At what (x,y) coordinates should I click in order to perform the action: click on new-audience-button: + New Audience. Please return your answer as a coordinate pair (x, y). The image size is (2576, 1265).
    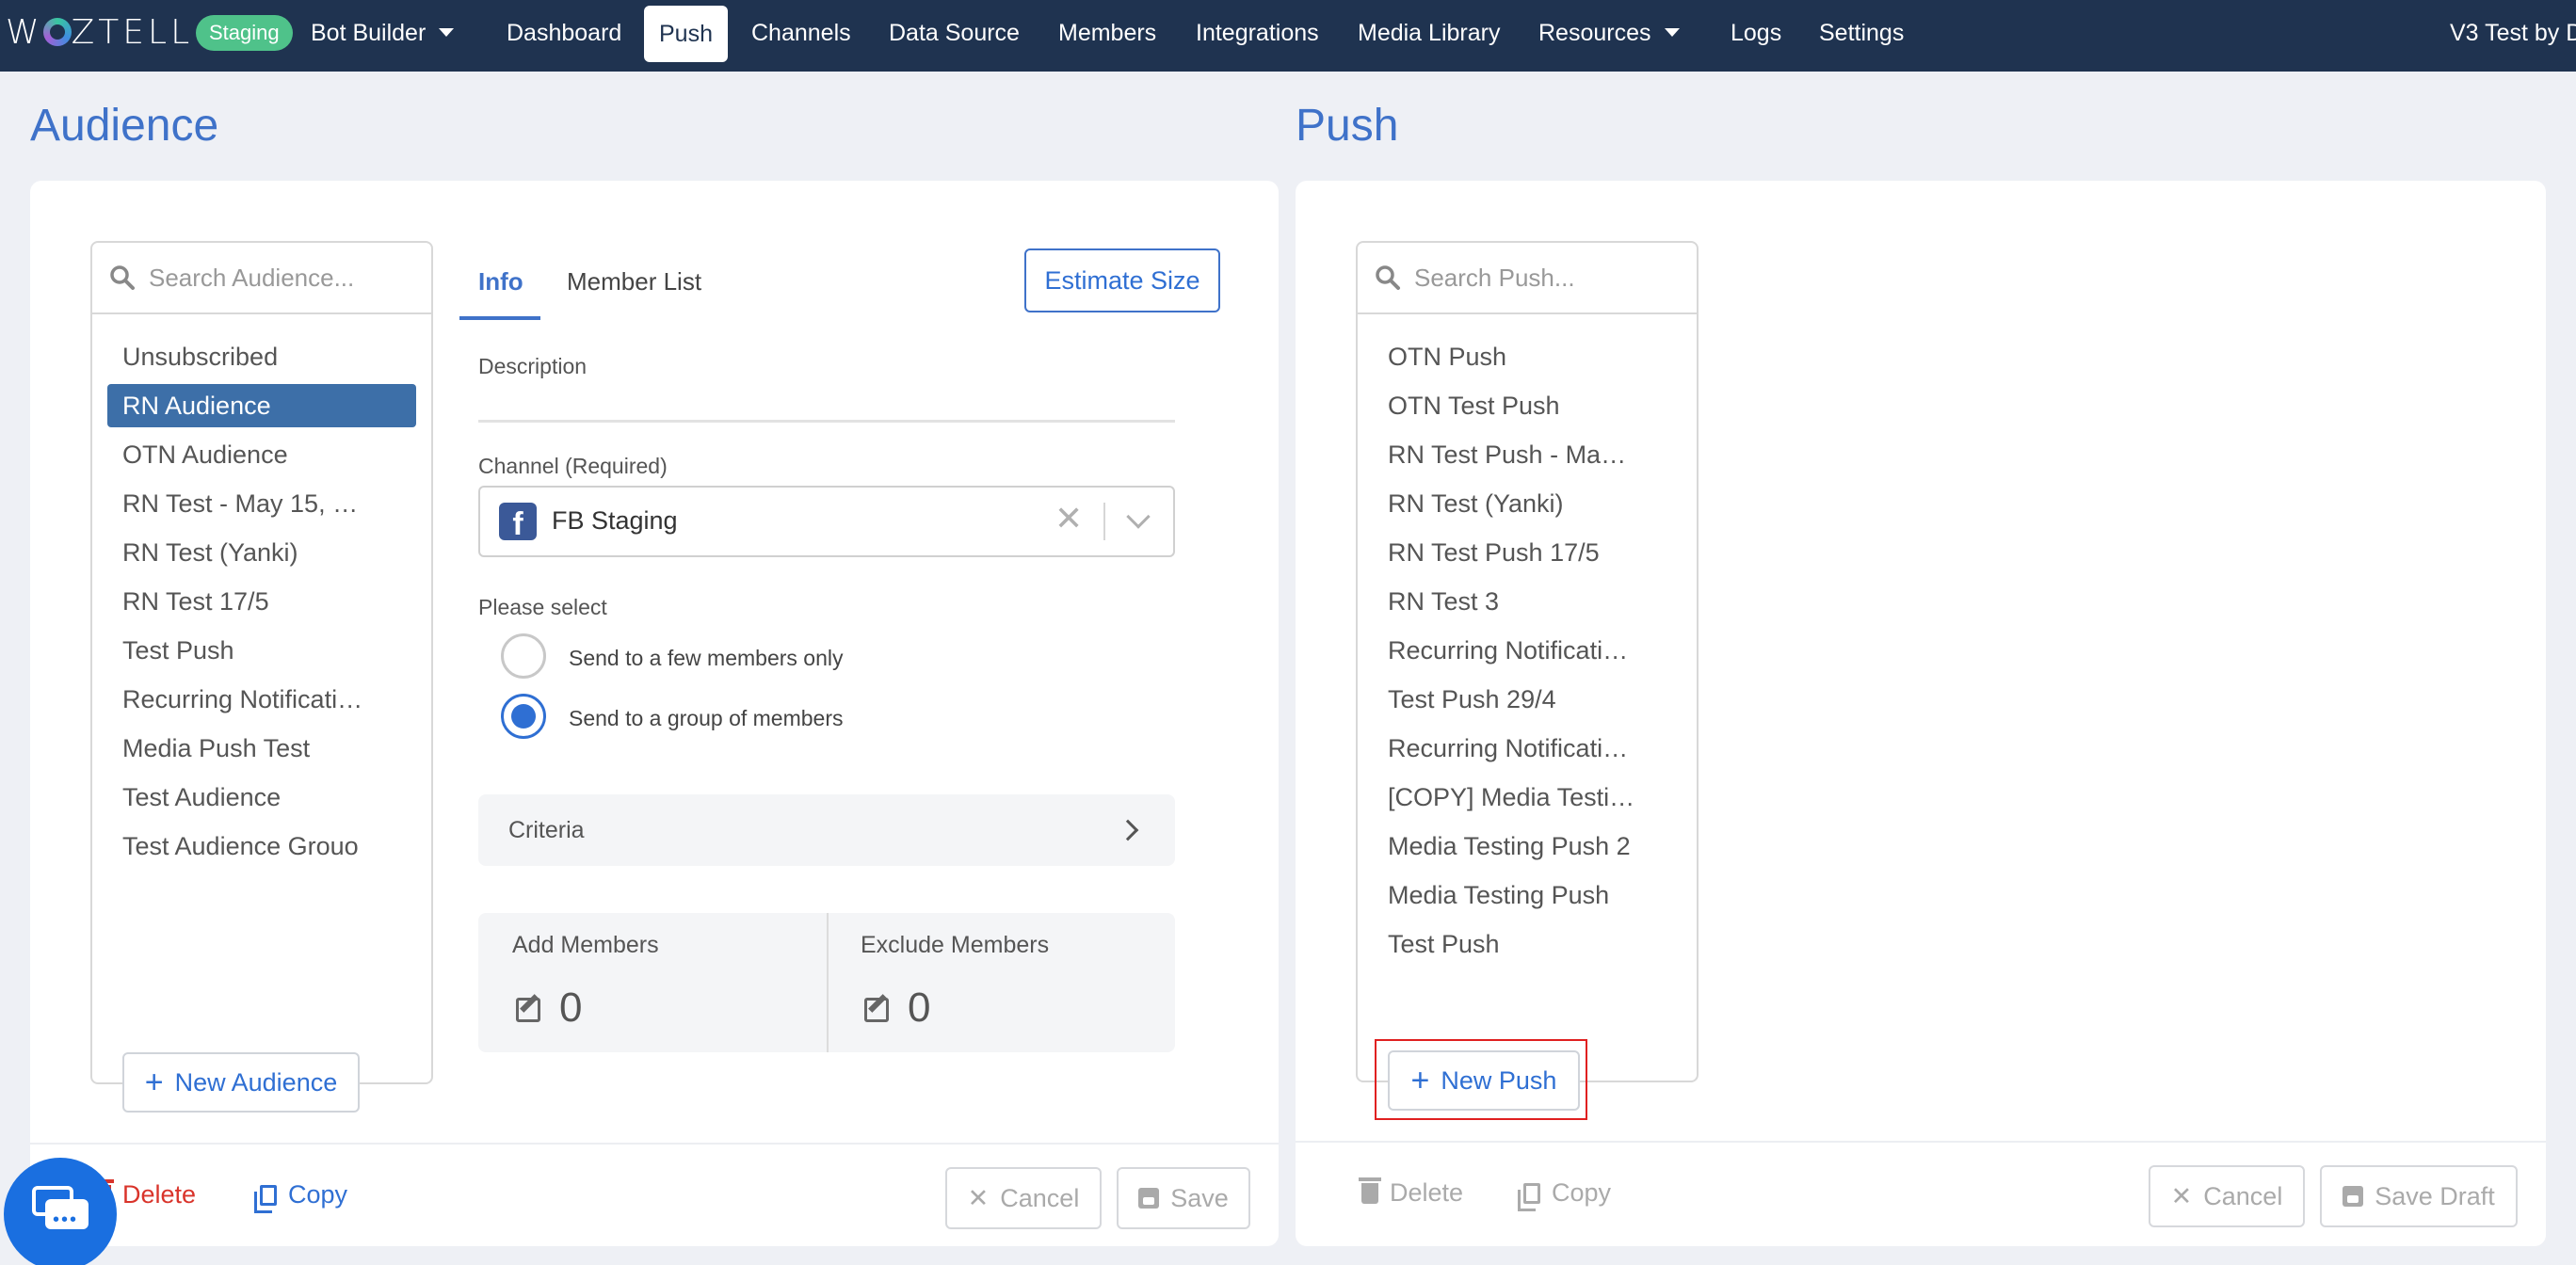
    Looking at the image, I should click on (241, 1082).